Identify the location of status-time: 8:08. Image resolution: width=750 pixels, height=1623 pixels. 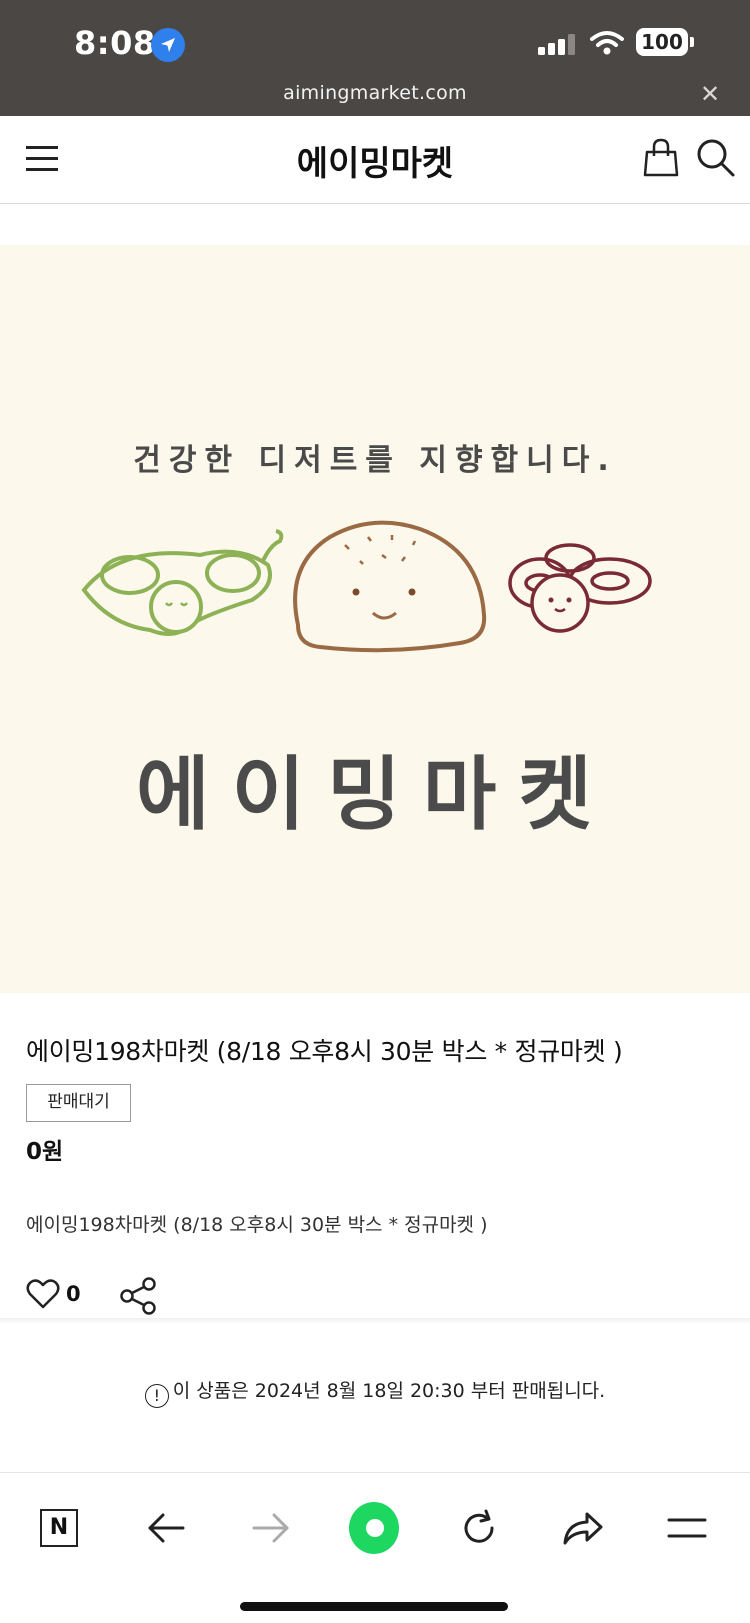
(115, 43).